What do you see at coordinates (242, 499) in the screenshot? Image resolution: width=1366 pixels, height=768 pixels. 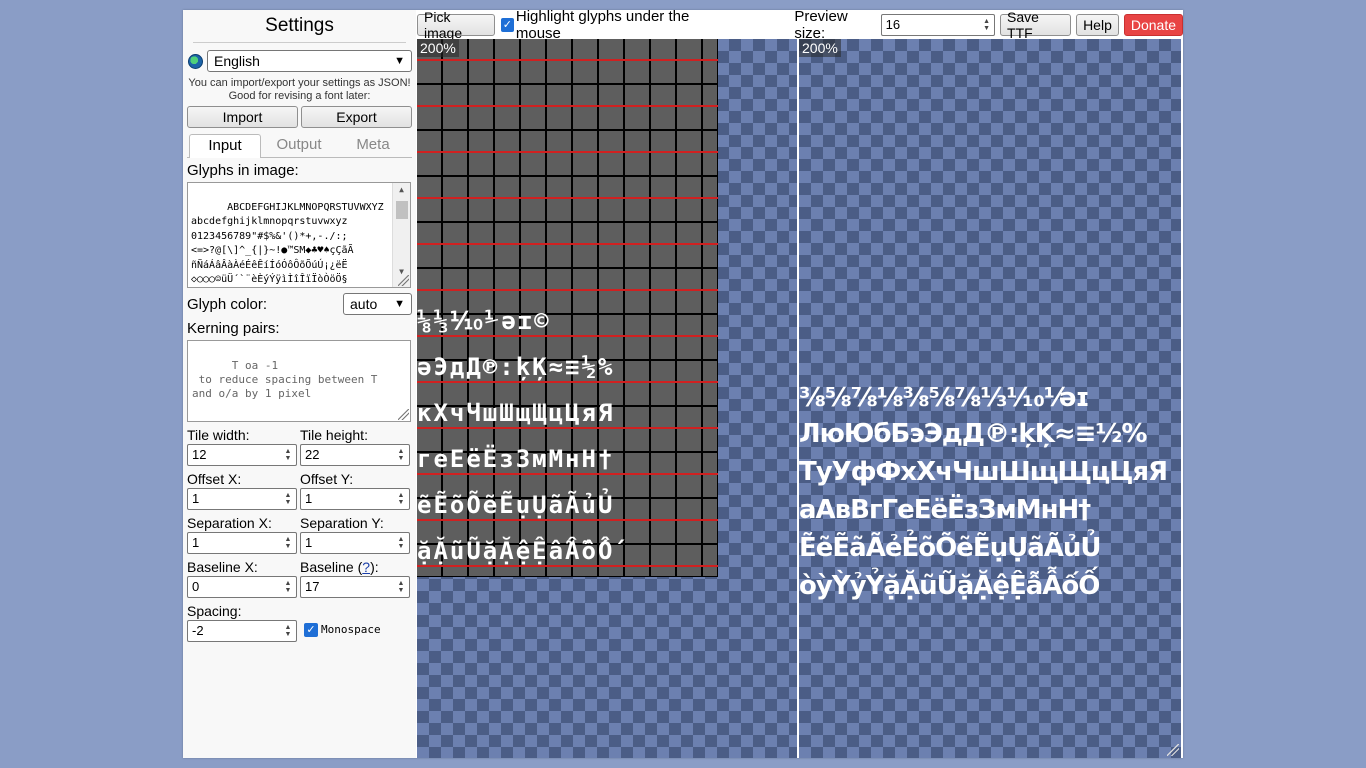 I see `offset-x-input: 1 ▲ ▼` at bounding box center [242, 499].